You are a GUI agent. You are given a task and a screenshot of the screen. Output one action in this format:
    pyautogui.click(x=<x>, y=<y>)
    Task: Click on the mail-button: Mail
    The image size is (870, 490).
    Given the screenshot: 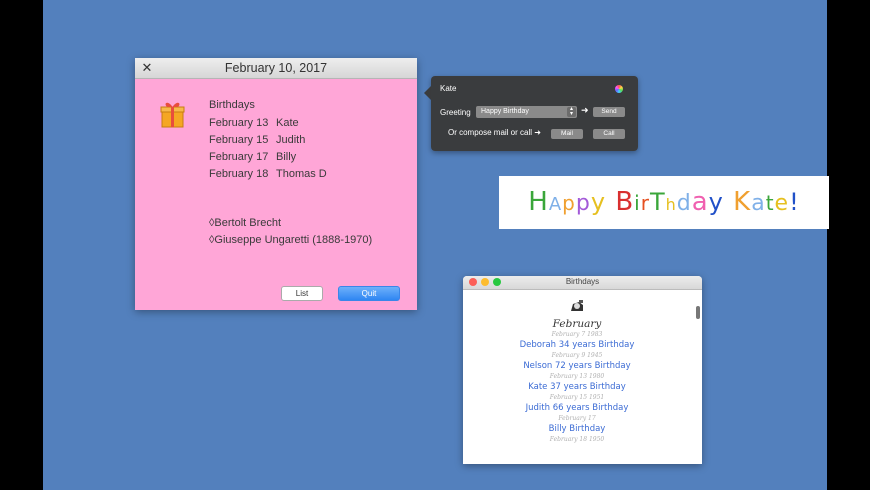 What is the action you would take?
    pyautogui.click(x=567, y=134)
    